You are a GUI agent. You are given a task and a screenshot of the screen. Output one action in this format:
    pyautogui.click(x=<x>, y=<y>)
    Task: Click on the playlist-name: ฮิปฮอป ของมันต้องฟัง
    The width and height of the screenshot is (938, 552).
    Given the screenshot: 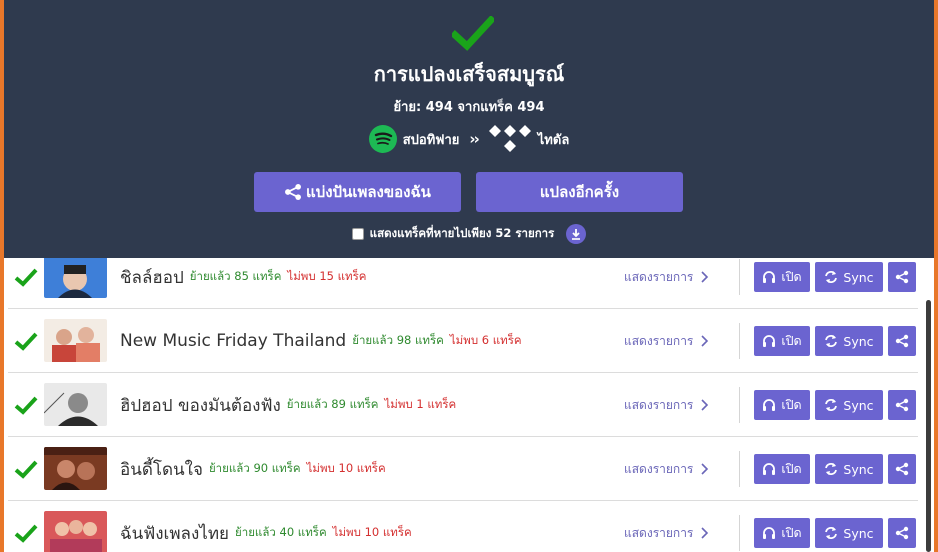 What is the action you would take?
    pyautogui.click(x=200, y=405)
    